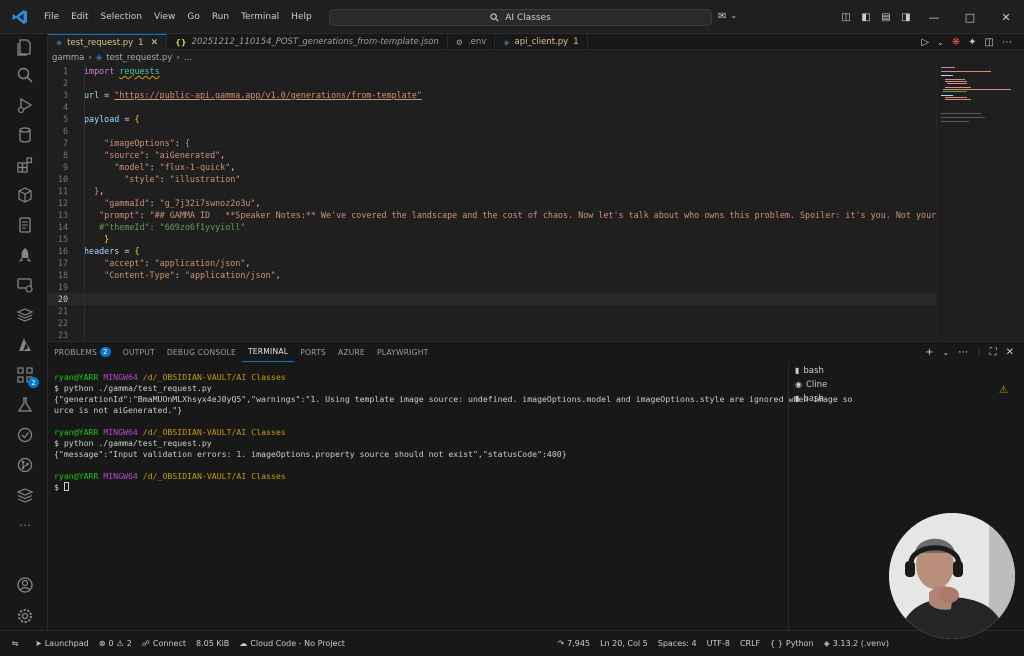 The height and width of the screenshot is (656, 1024). I want to click on stack-icon, so click(25, 495).